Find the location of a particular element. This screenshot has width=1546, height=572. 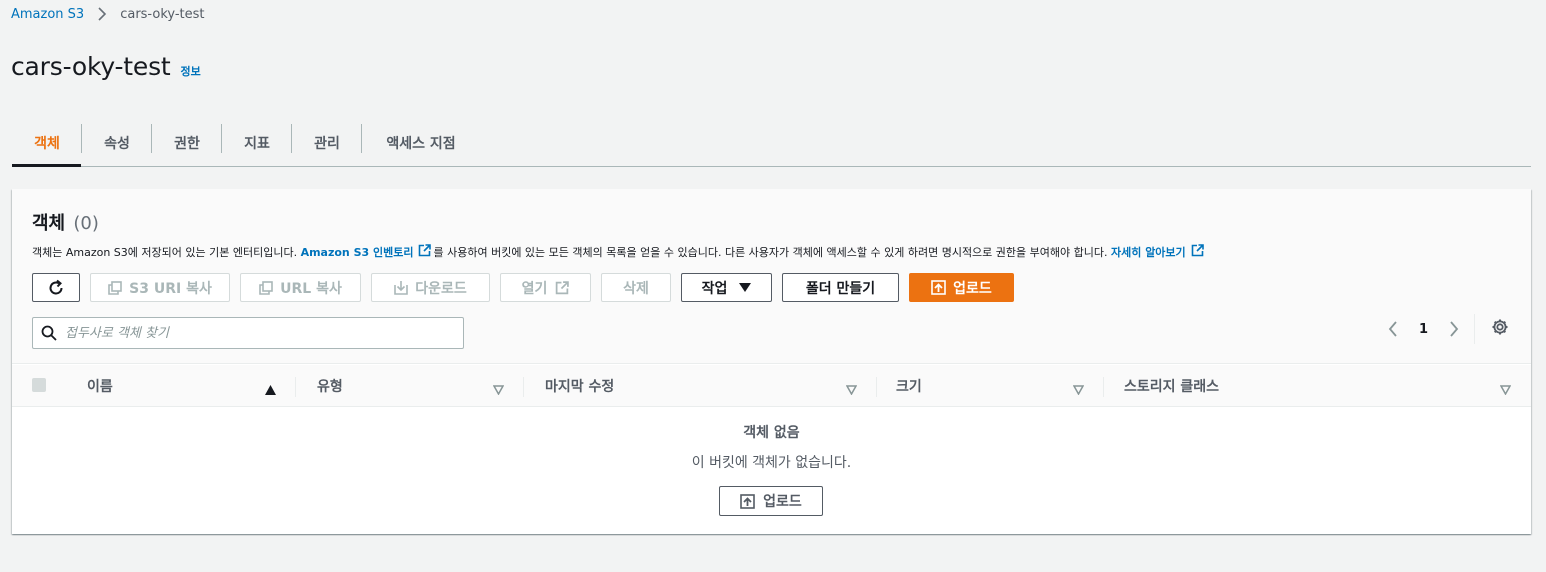

empty-upload-button: 업로드 is located at coordinates (771, 501).